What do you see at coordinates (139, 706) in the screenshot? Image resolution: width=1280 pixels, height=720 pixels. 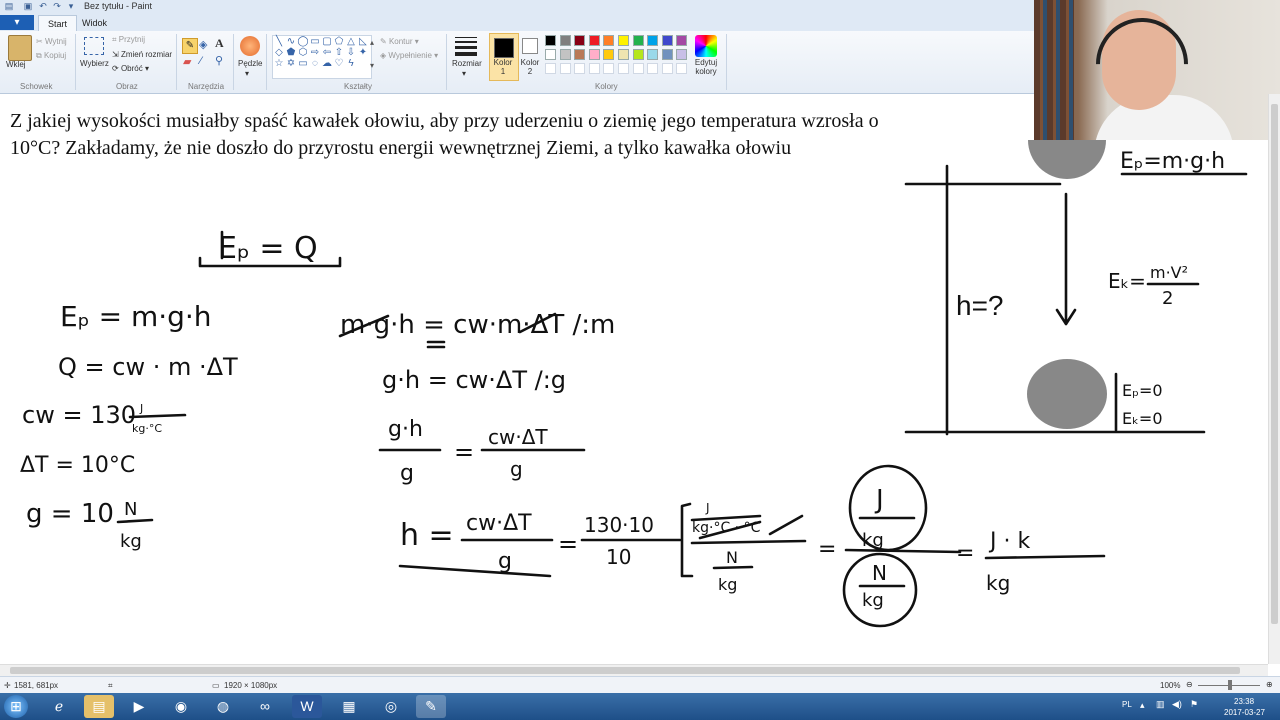 I see `media-player-icon: ▶` at bounding box center [139, 706].